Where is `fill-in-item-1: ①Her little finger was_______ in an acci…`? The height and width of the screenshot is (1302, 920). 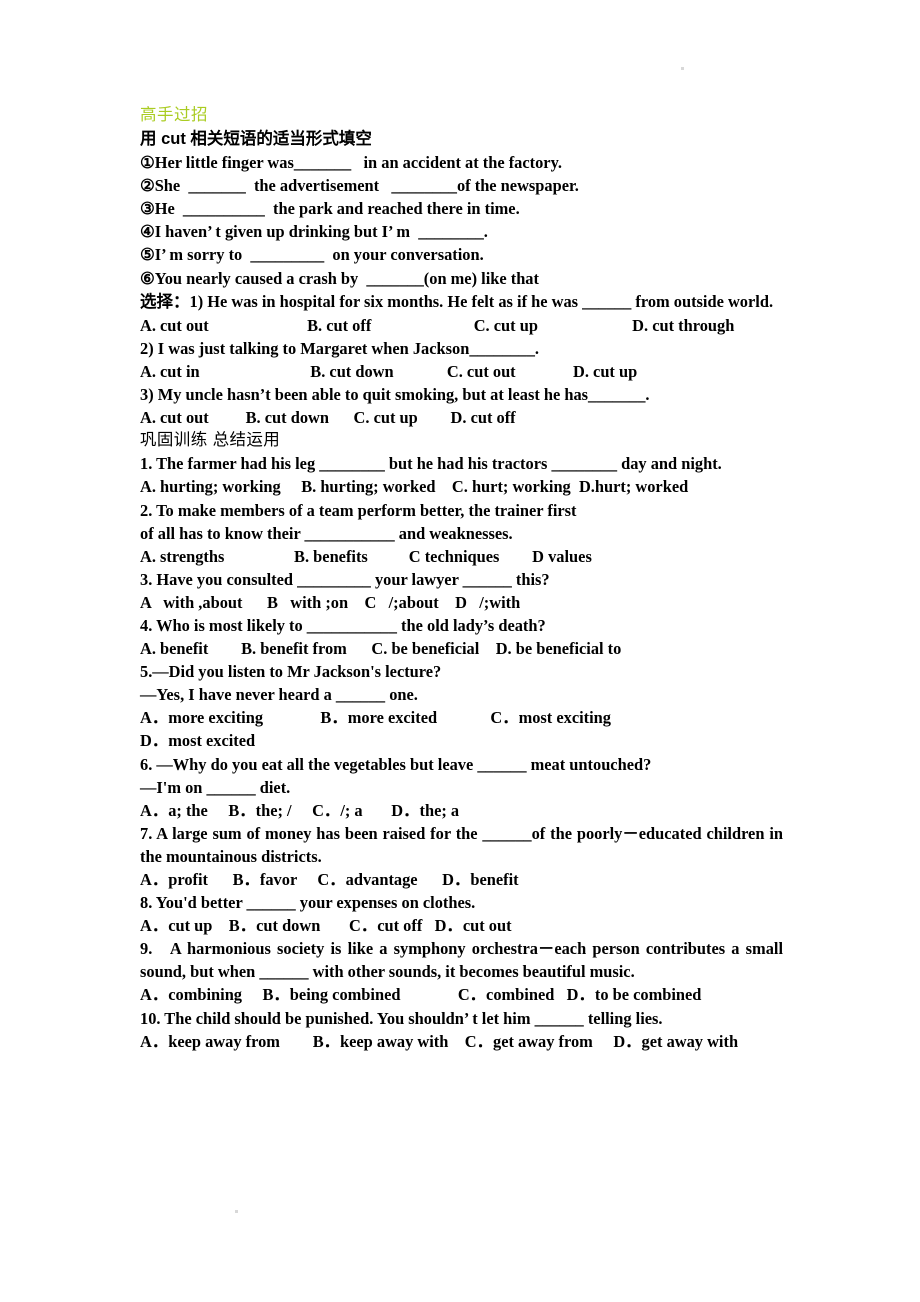 fill-in-item-1: ①Her little finger was_______ in an acci… is located at coordinates (351, 163).